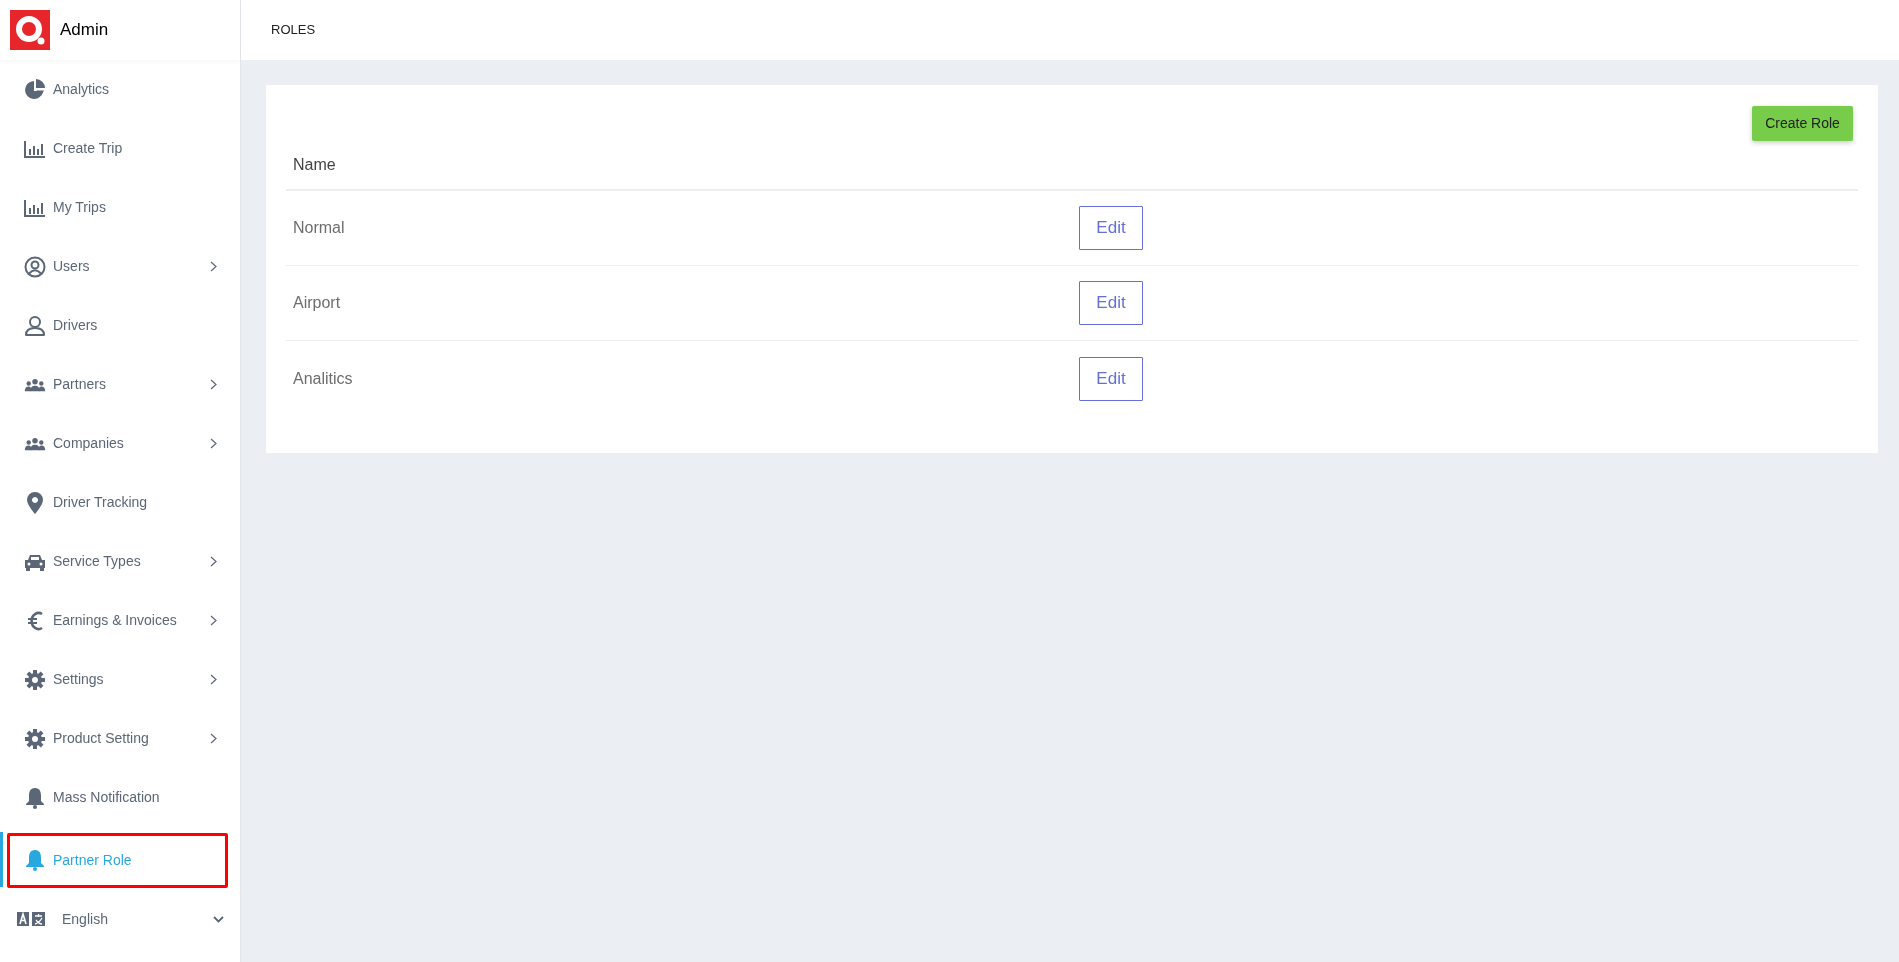 This screenshot has height=962, width=1899. Describe the element at coordinates (314, 165) in the screenshot. I see `column-header: Name` at that location.